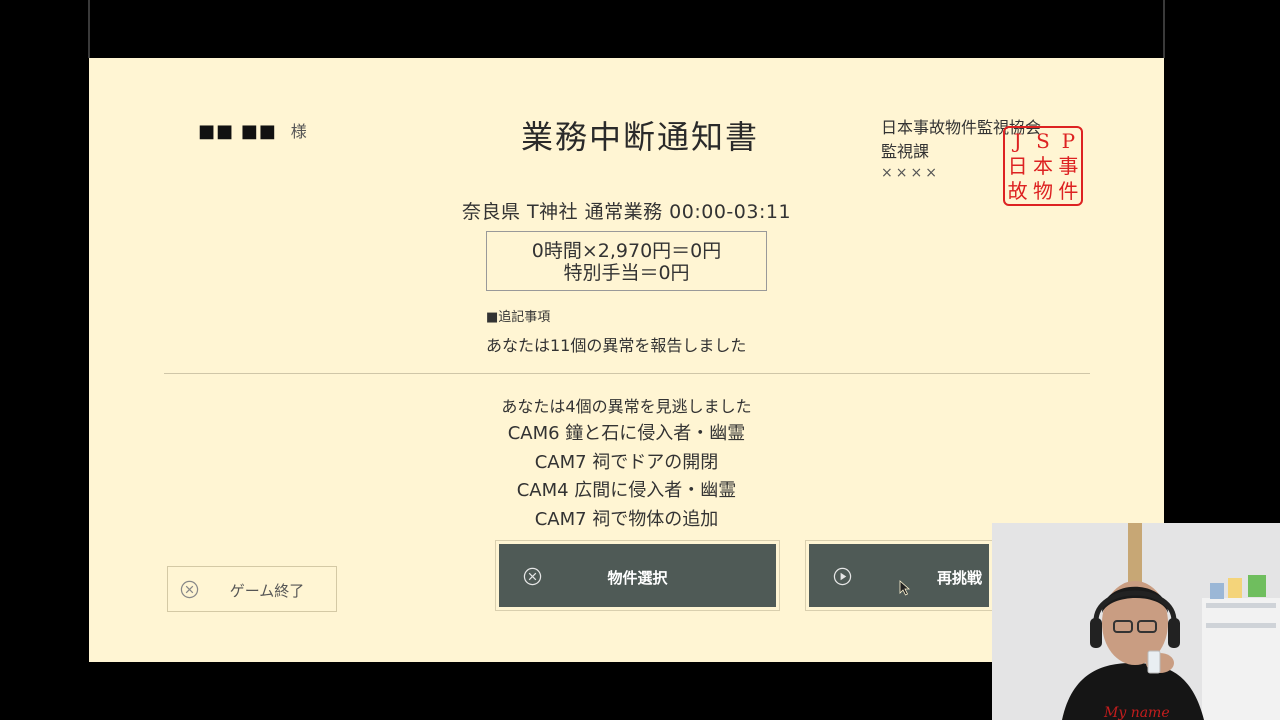  I want to click on property-select-button: 物件選択, so click(637, 575).